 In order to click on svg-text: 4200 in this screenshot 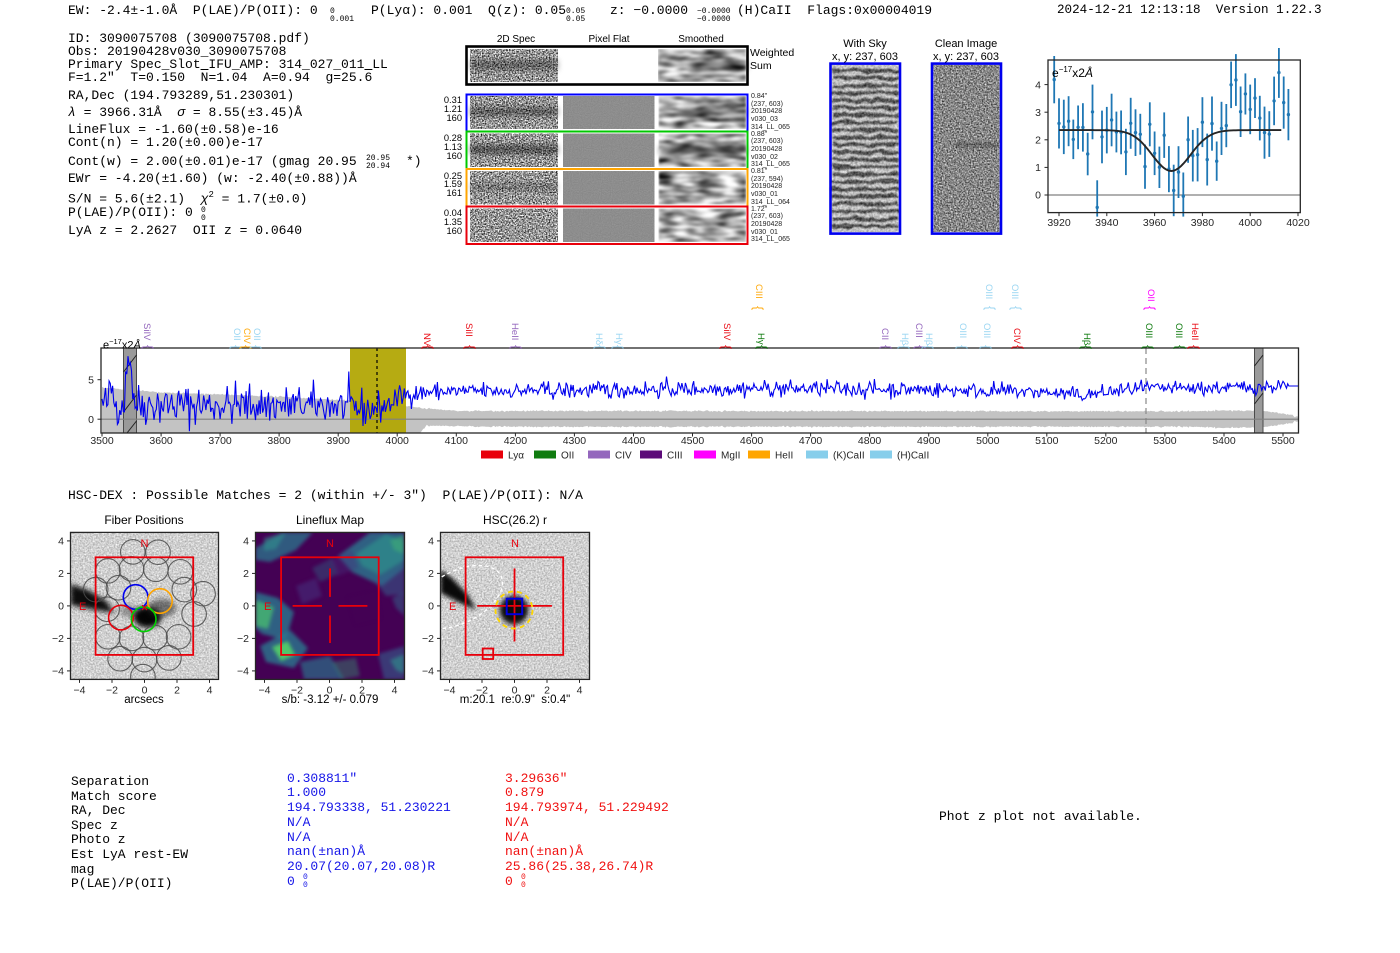, I will do `click(516, 441)`.